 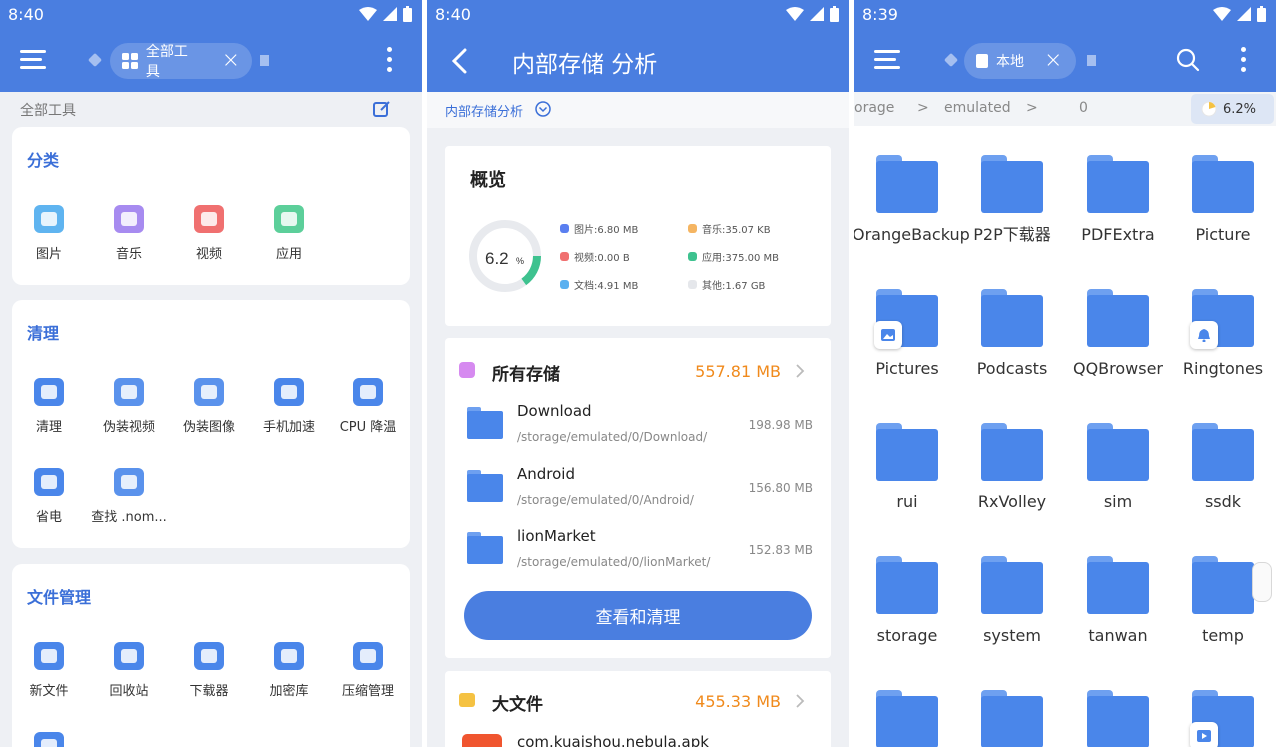 I want to click on tab-local: 本地 ×, so click(x=1020, y=61).